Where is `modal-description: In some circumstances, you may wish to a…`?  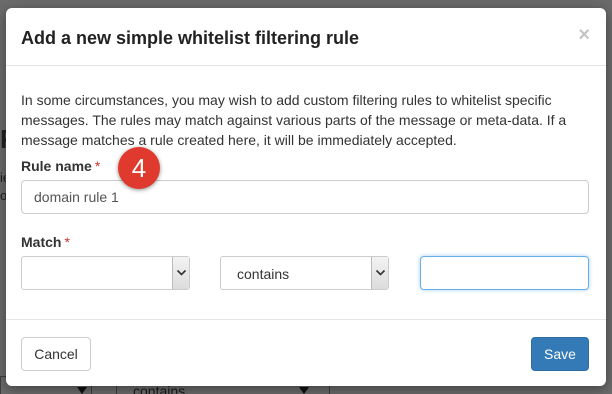
modal-description: In some circumstances, you may wish to a… is located at coordinates (294, 120).